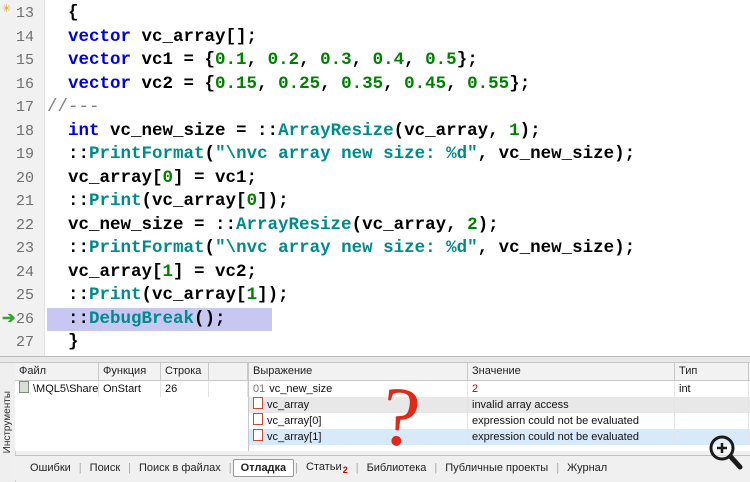 This screenshot has width=750, height=482. Describe the element at coordinates (571, 421) in the screenshot. I see `value-cell: expression could not be evaluated` at that location.